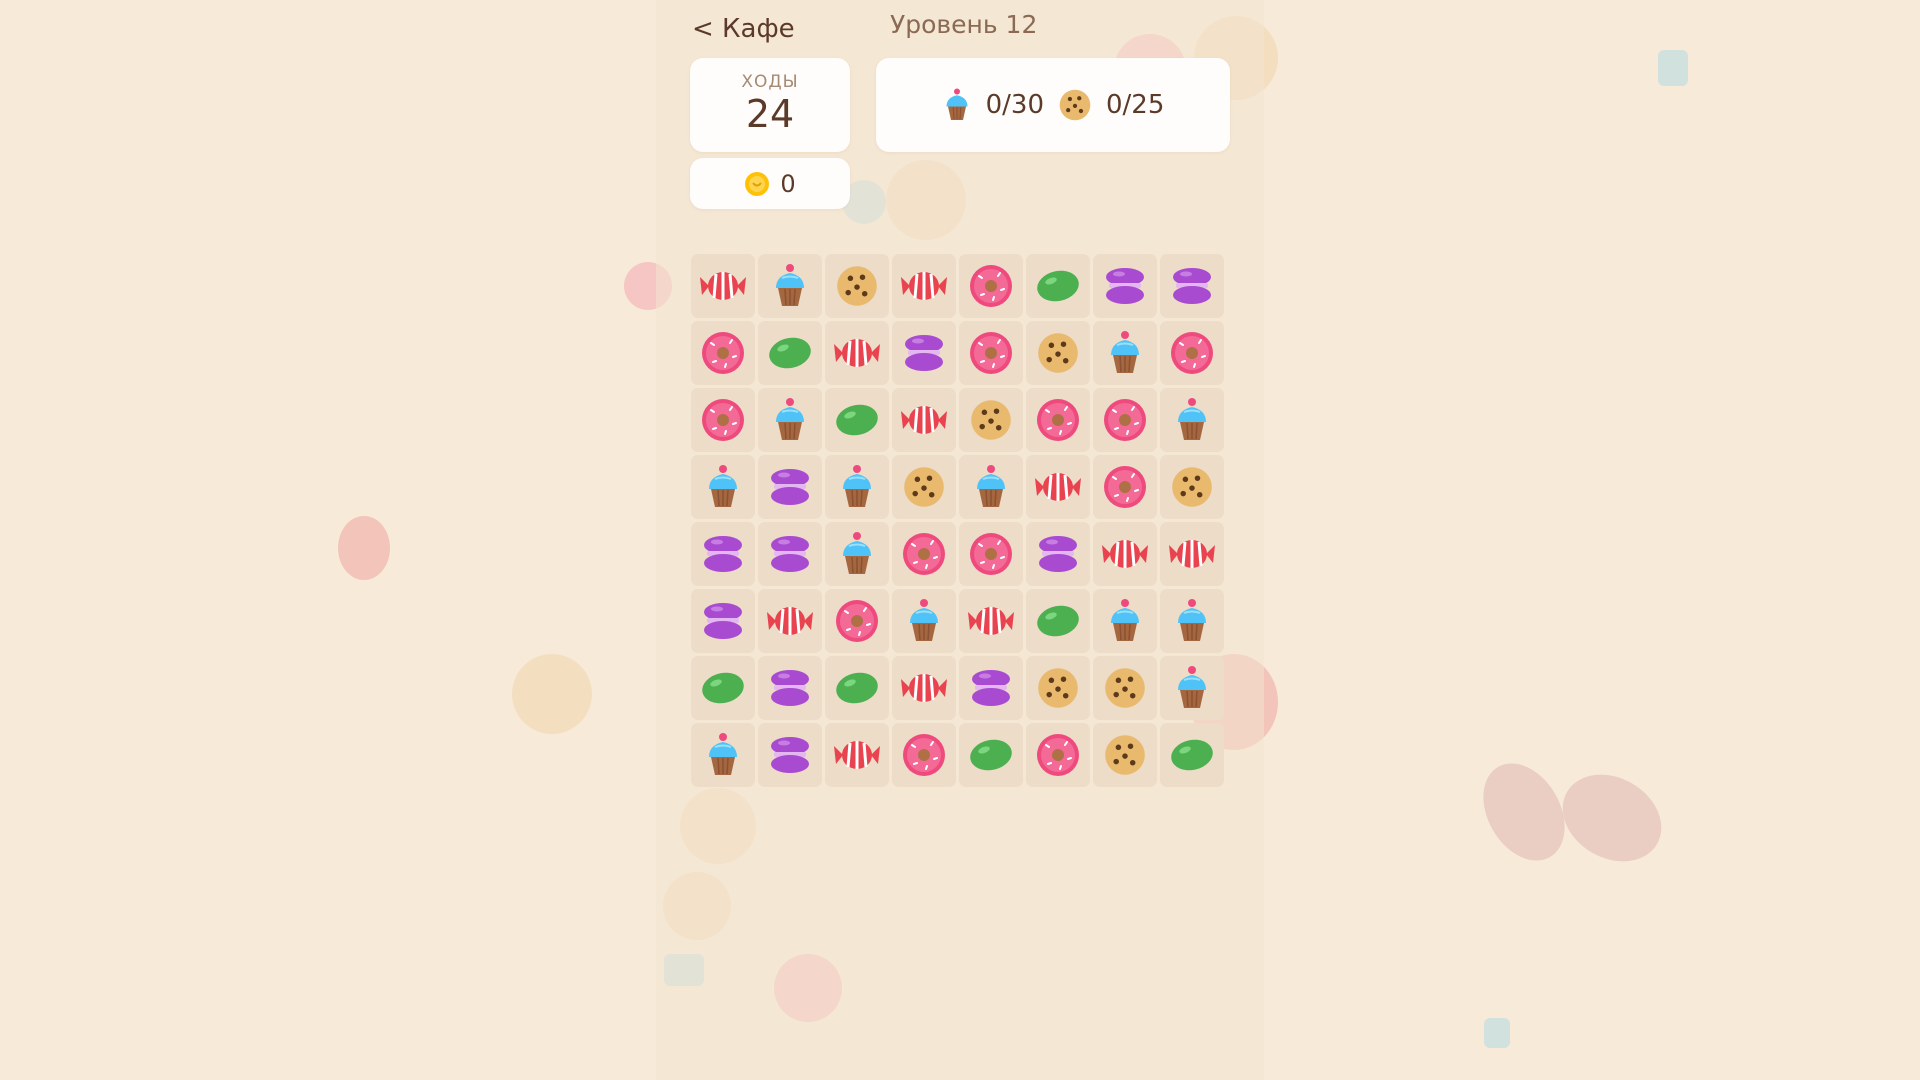  I want to click on back-to-cafe-button: < Кафе, so click(743, 29).